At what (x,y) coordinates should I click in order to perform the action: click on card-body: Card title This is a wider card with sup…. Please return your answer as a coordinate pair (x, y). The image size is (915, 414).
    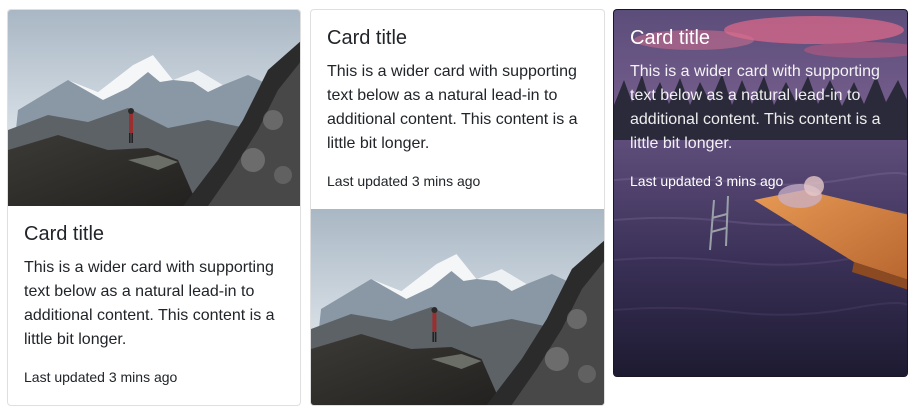
    Looking at the image, I should click on (154, 297).